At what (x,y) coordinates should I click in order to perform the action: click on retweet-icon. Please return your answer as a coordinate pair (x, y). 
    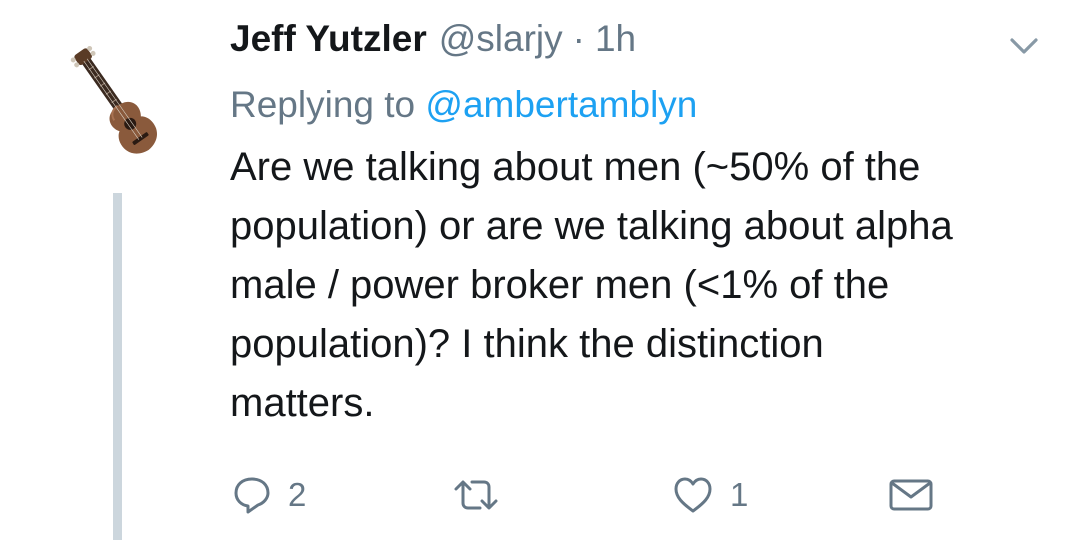
    Looking at the image, I should click on (476, 495).